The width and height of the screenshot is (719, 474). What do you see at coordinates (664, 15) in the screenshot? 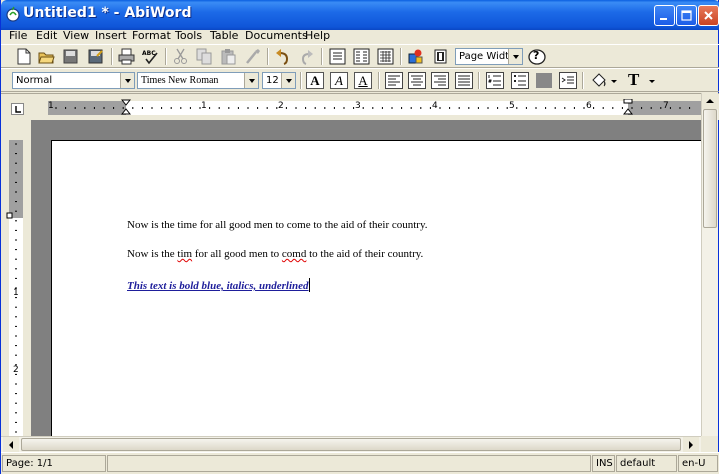
I see `minimize-button` at bounding box center [664, 15].